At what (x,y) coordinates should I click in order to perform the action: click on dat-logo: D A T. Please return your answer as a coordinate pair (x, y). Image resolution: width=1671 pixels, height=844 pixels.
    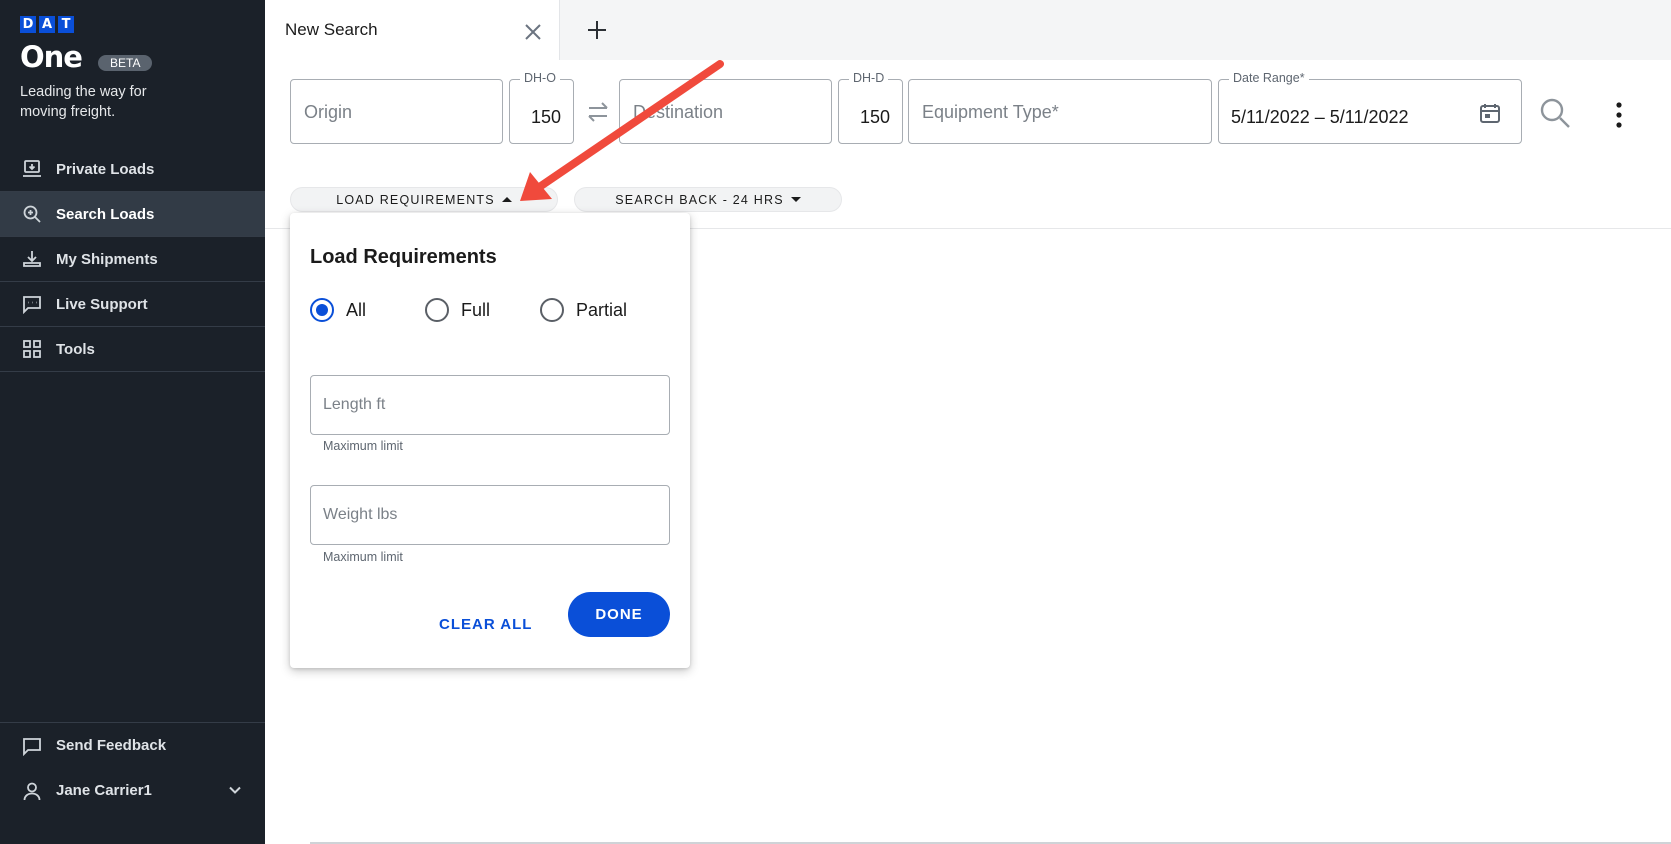
    Looking at the image, I should click on (47, 24).